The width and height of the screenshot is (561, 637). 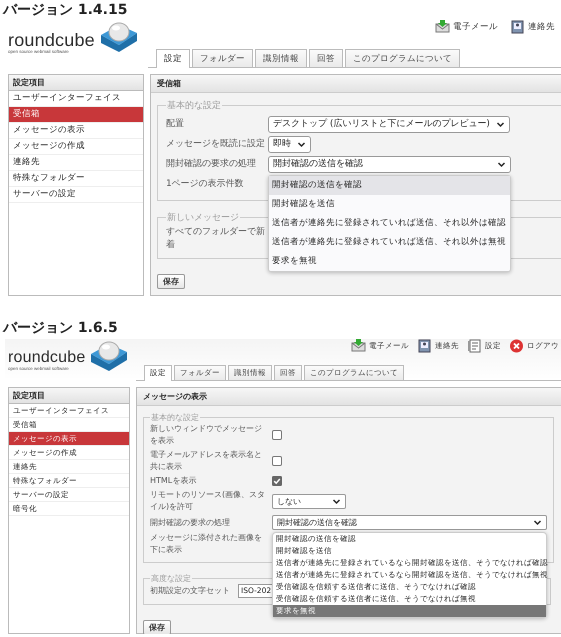 What do you see at coordinates (203, 217) in the screenshot?
I see `group-legend: 新しいメッセージ` at bounding box center [203, 217].